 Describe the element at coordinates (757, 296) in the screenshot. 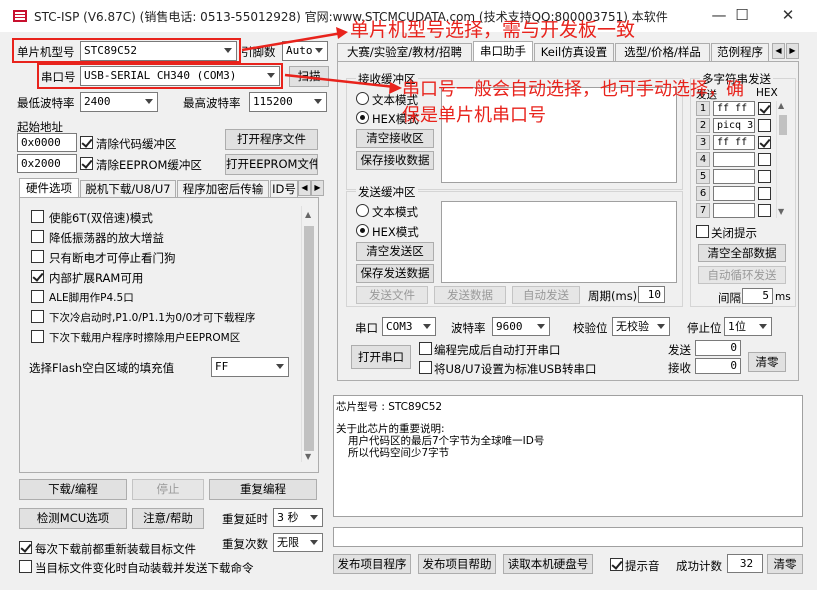

I see `interval-input: 5` at that location.